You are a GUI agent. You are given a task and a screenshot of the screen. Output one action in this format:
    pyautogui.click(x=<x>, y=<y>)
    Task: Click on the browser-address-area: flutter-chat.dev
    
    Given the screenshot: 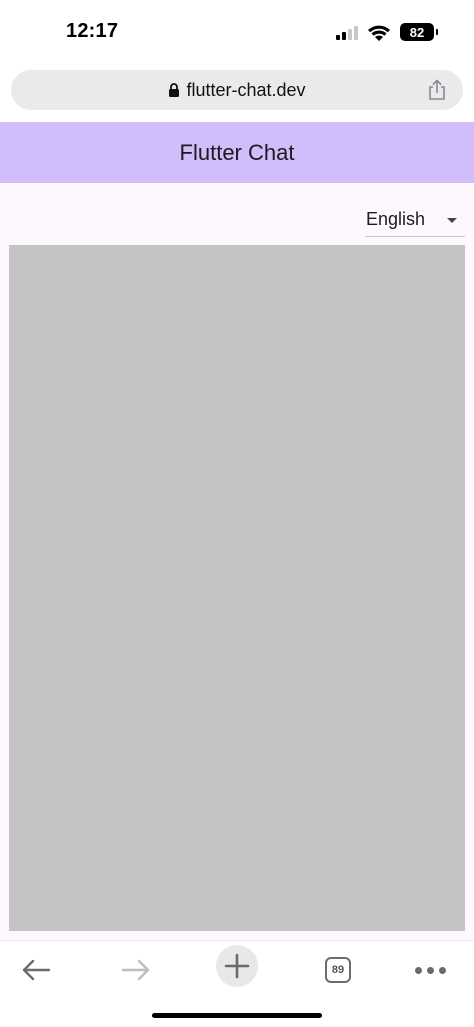 What is the action you would take?
    pyautogui.click(x=237, y=93)
    